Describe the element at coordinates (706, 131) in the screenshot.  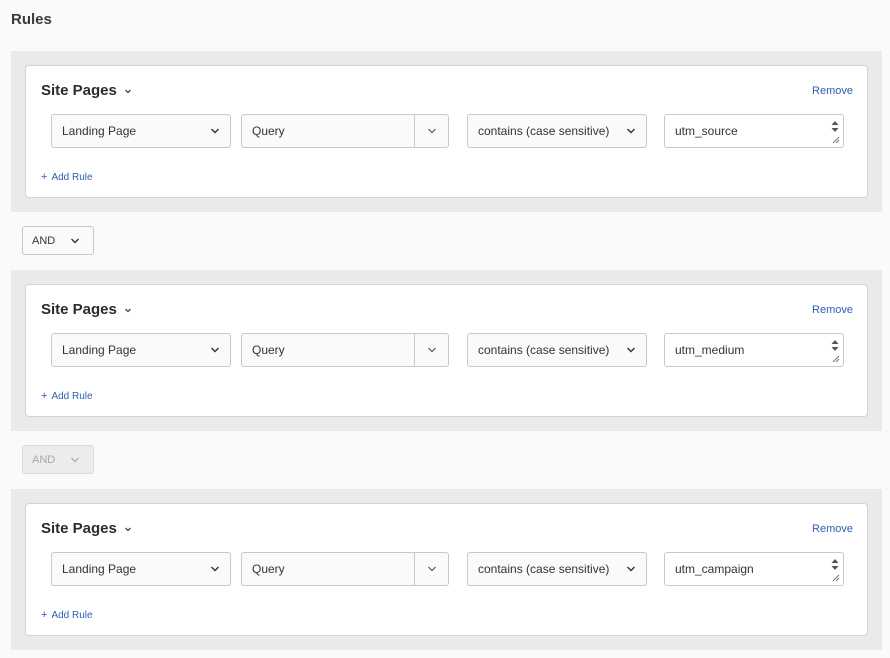
I see `value-text: utm_source` at that location.